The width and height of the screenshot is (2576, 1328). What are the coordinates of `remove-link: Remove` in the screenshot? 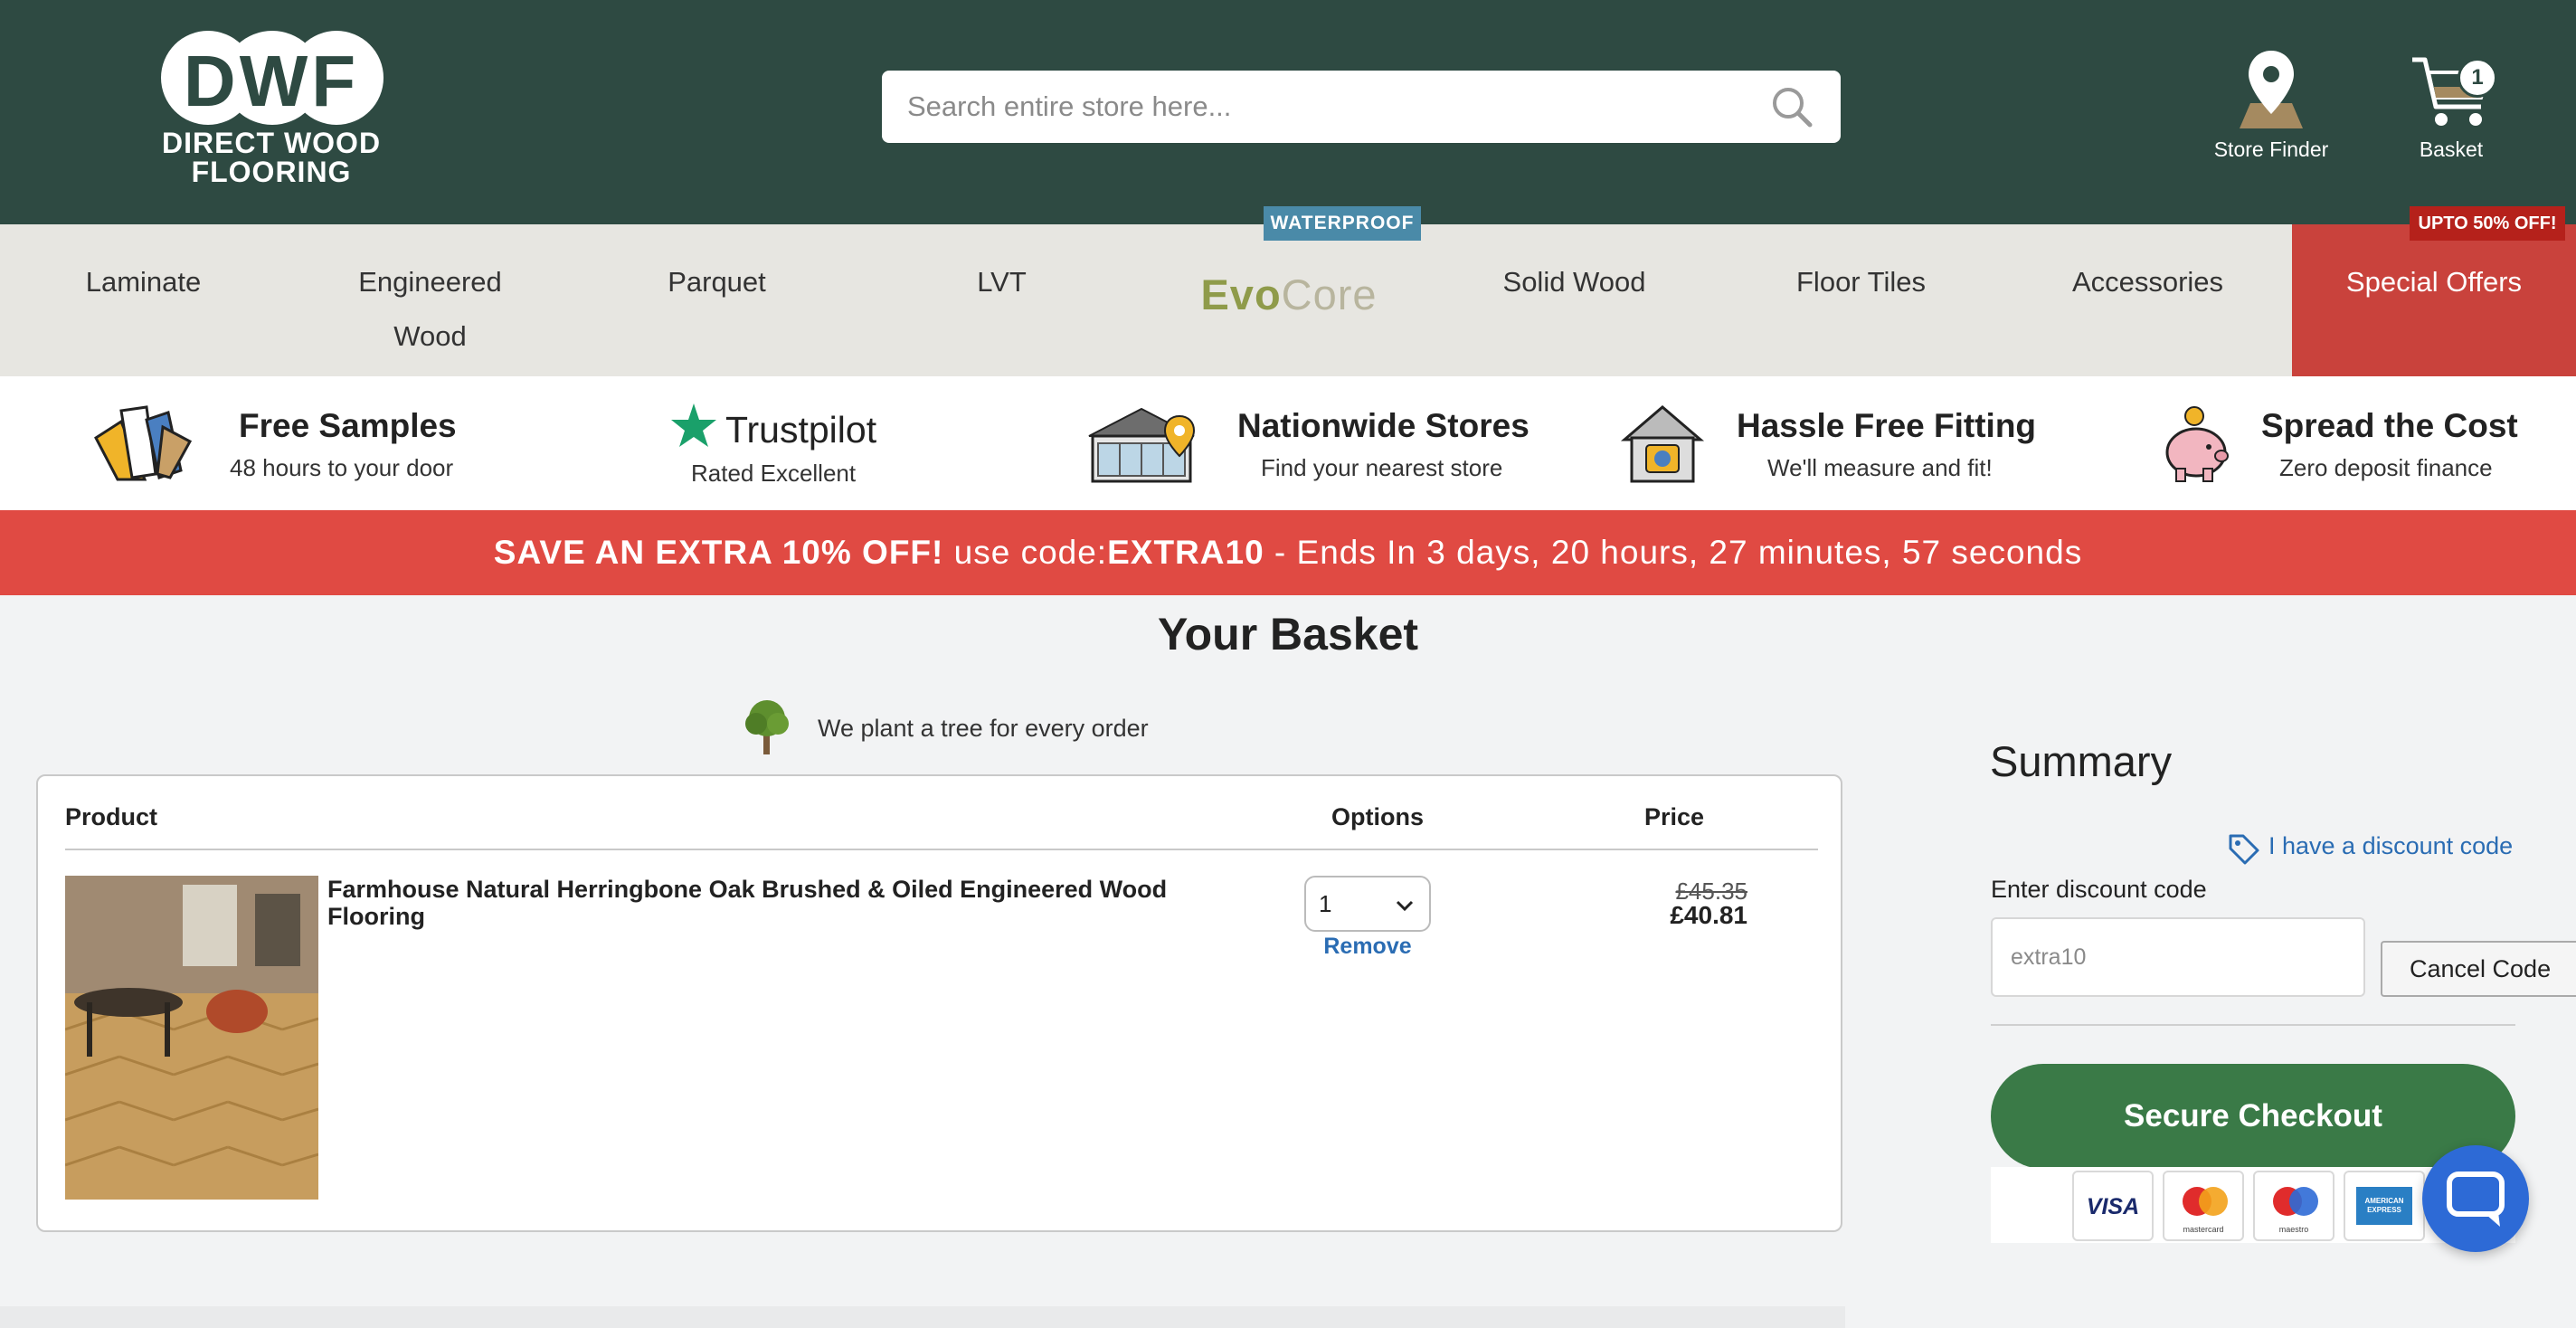 It's located at (1367, 947).